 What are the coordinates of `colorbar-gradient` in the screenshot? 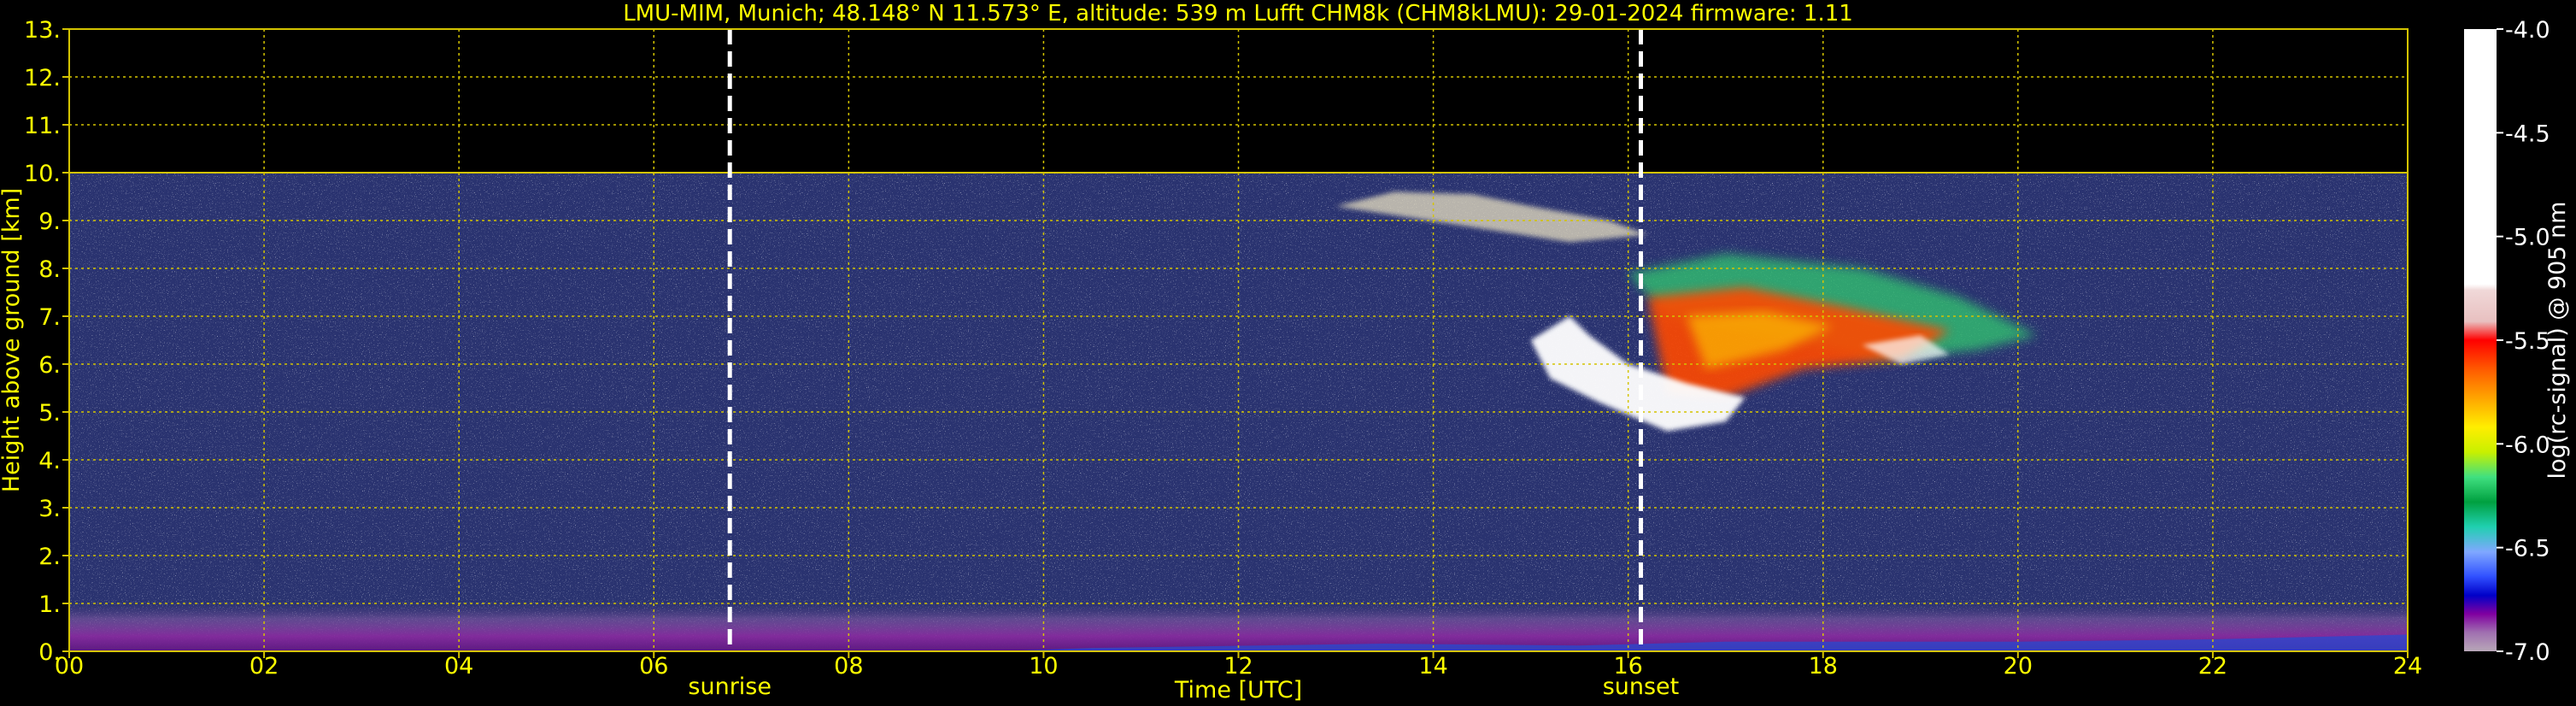 It's located at (2480, 340).